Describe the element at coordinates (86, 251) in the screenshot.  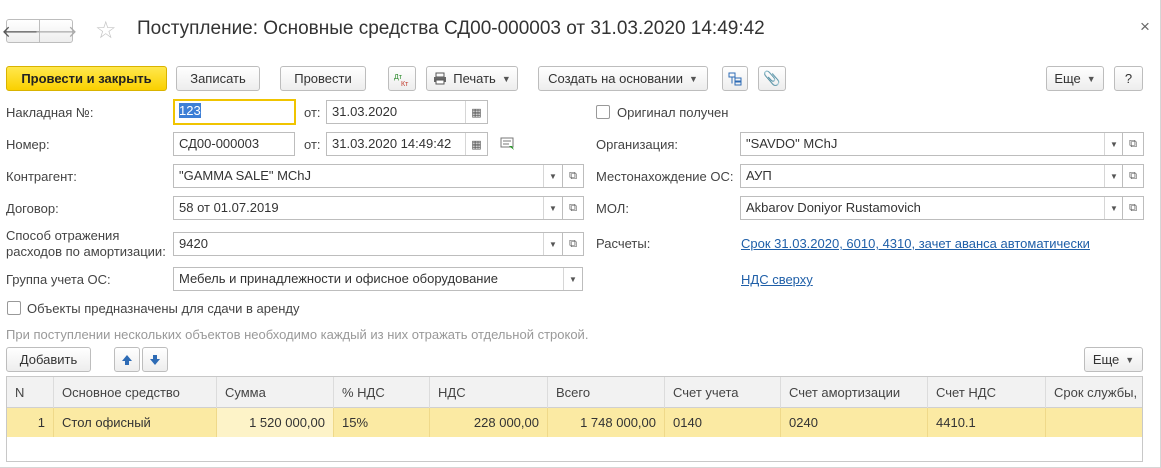
I see `amortization-label-line2: расходов по амортизации:` at that location.